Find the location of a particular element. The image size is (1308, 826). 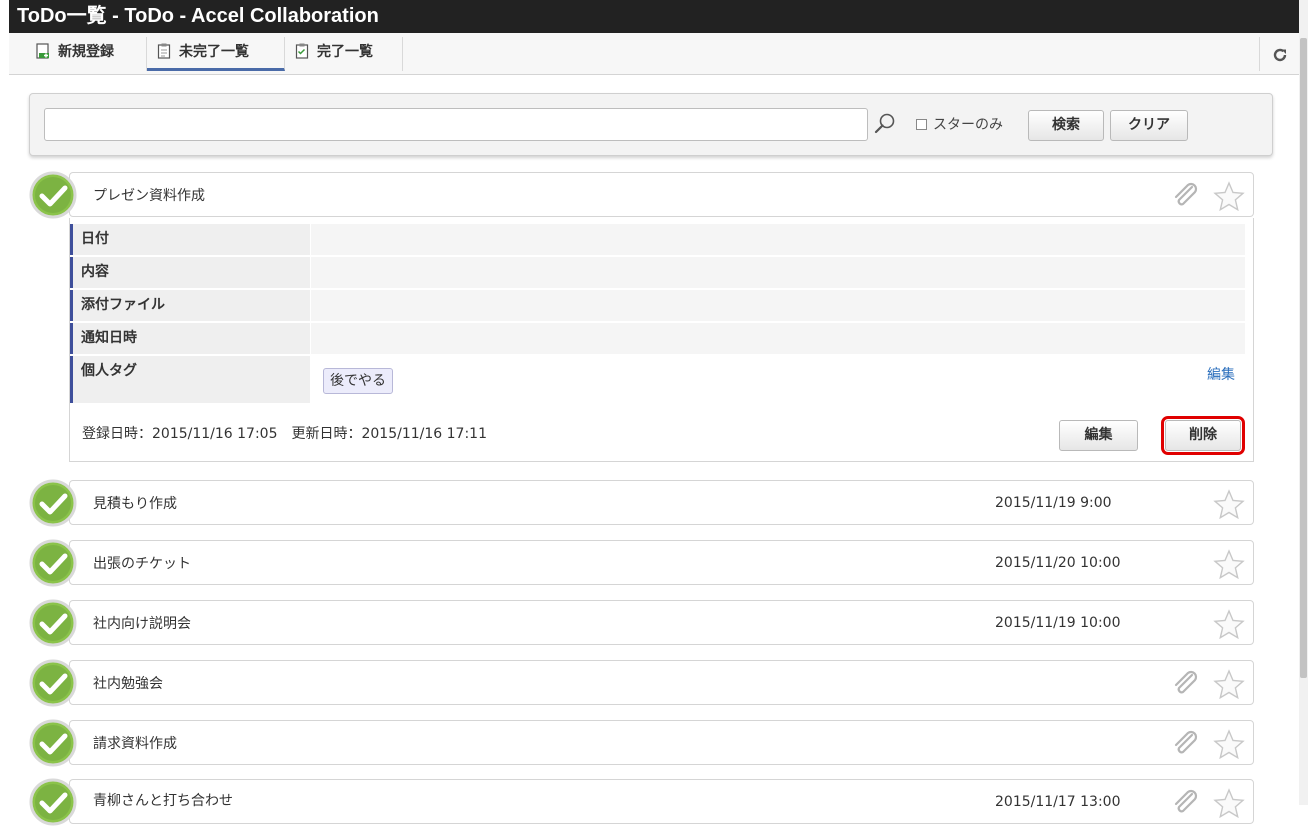

tab-label: 完了一覧 is located at coordinates (345, 52).